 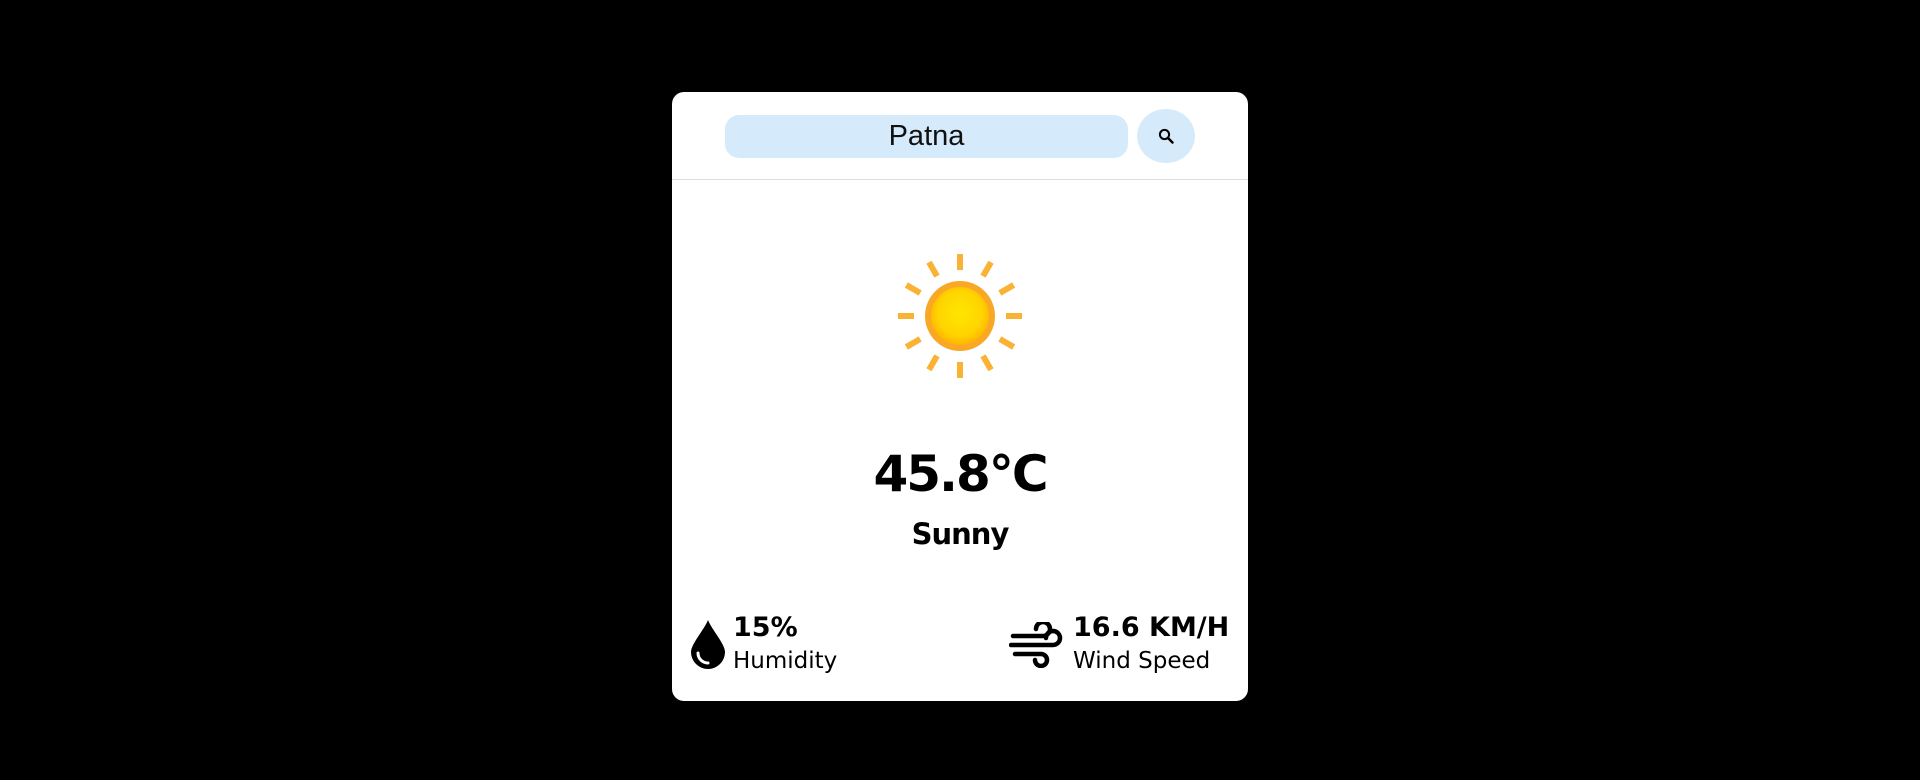 What do you see at coordinates (1142, 661) in the screenshot?
I see `wind-label: Wind Speed` at bounding box center [1142, 661].